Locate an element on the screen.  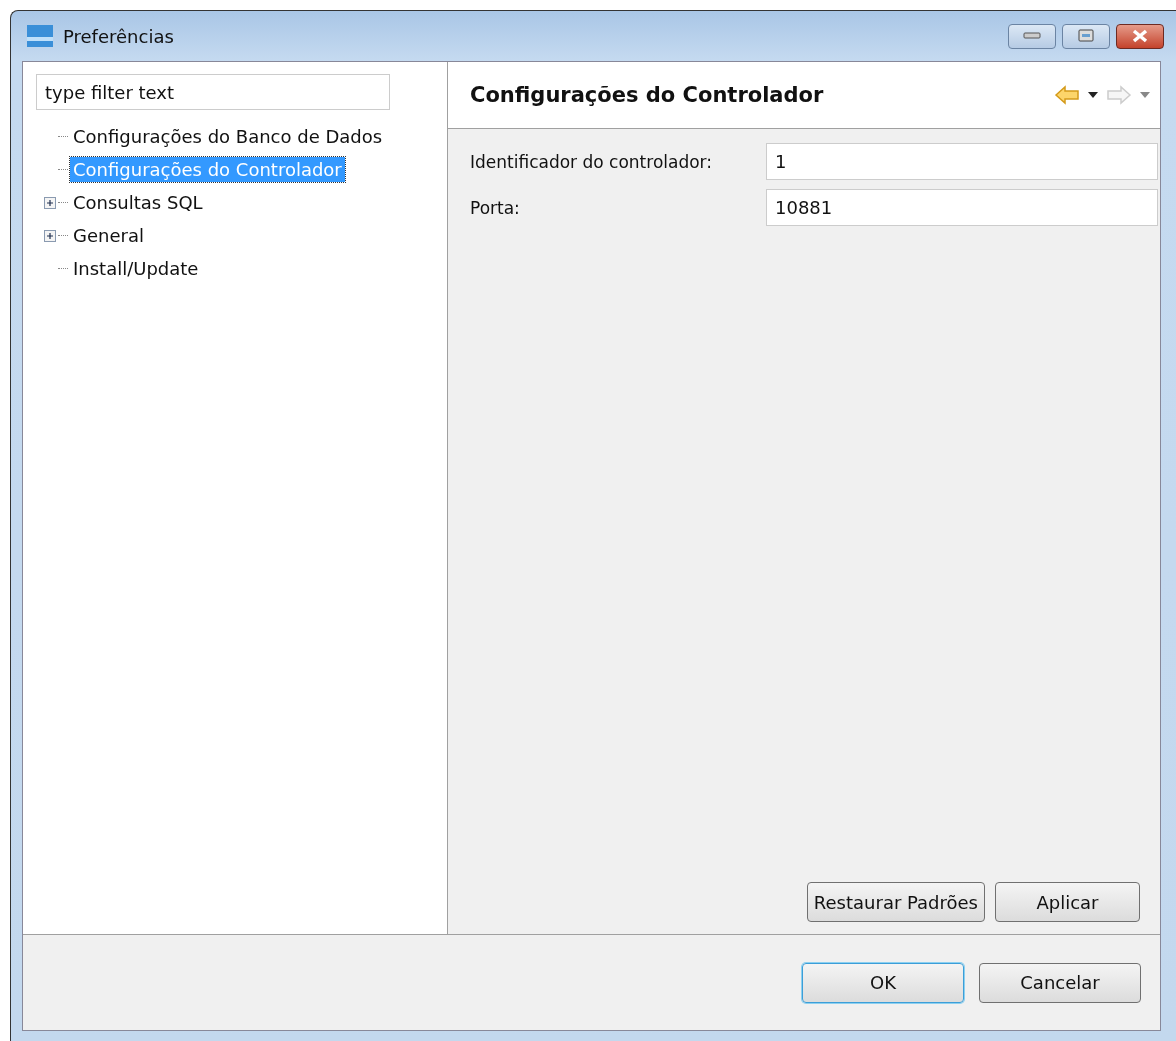
tree-item: Install/Update is located at coordinates (136, 268).